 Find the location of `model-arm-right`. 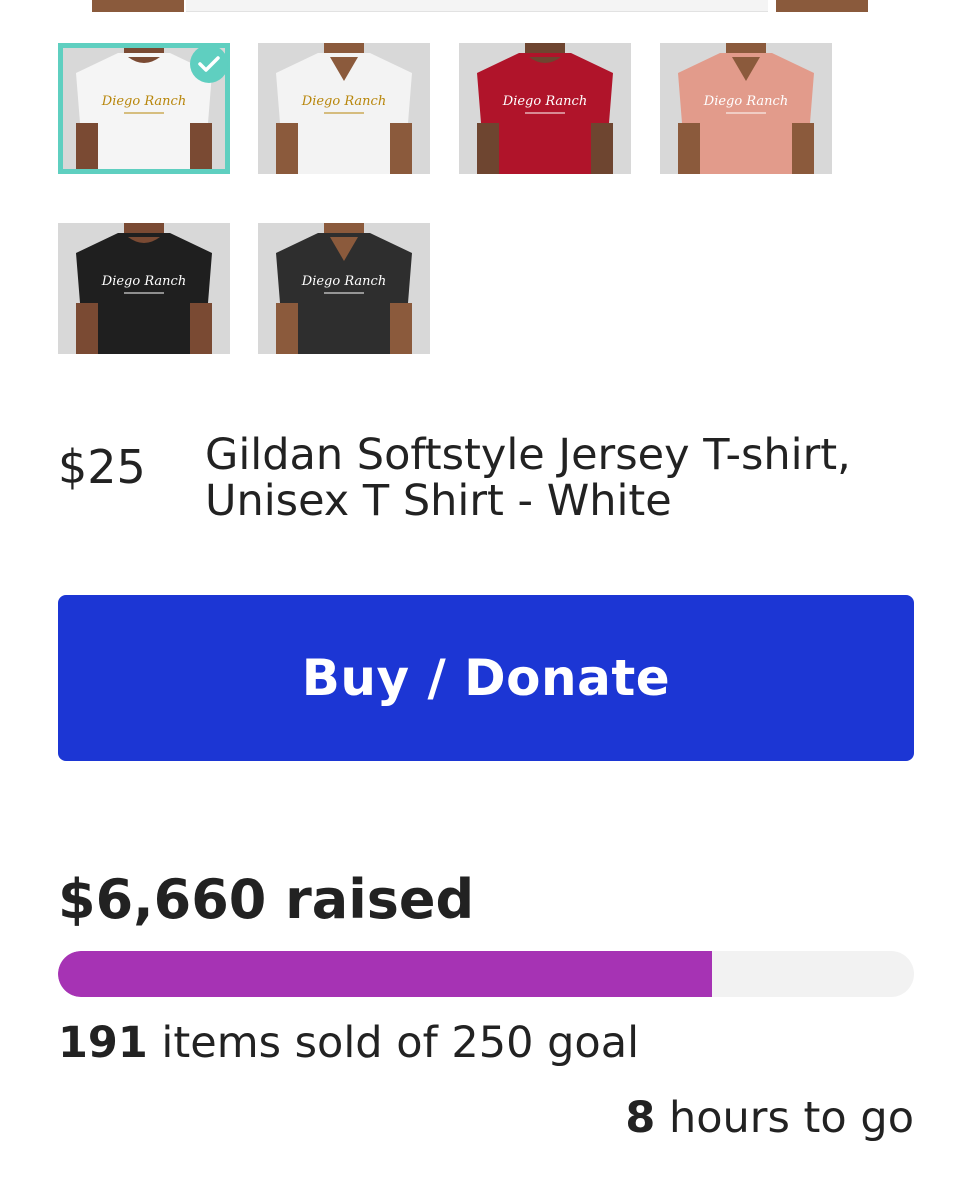

model-arm-right is located at coordinates (822, 6).